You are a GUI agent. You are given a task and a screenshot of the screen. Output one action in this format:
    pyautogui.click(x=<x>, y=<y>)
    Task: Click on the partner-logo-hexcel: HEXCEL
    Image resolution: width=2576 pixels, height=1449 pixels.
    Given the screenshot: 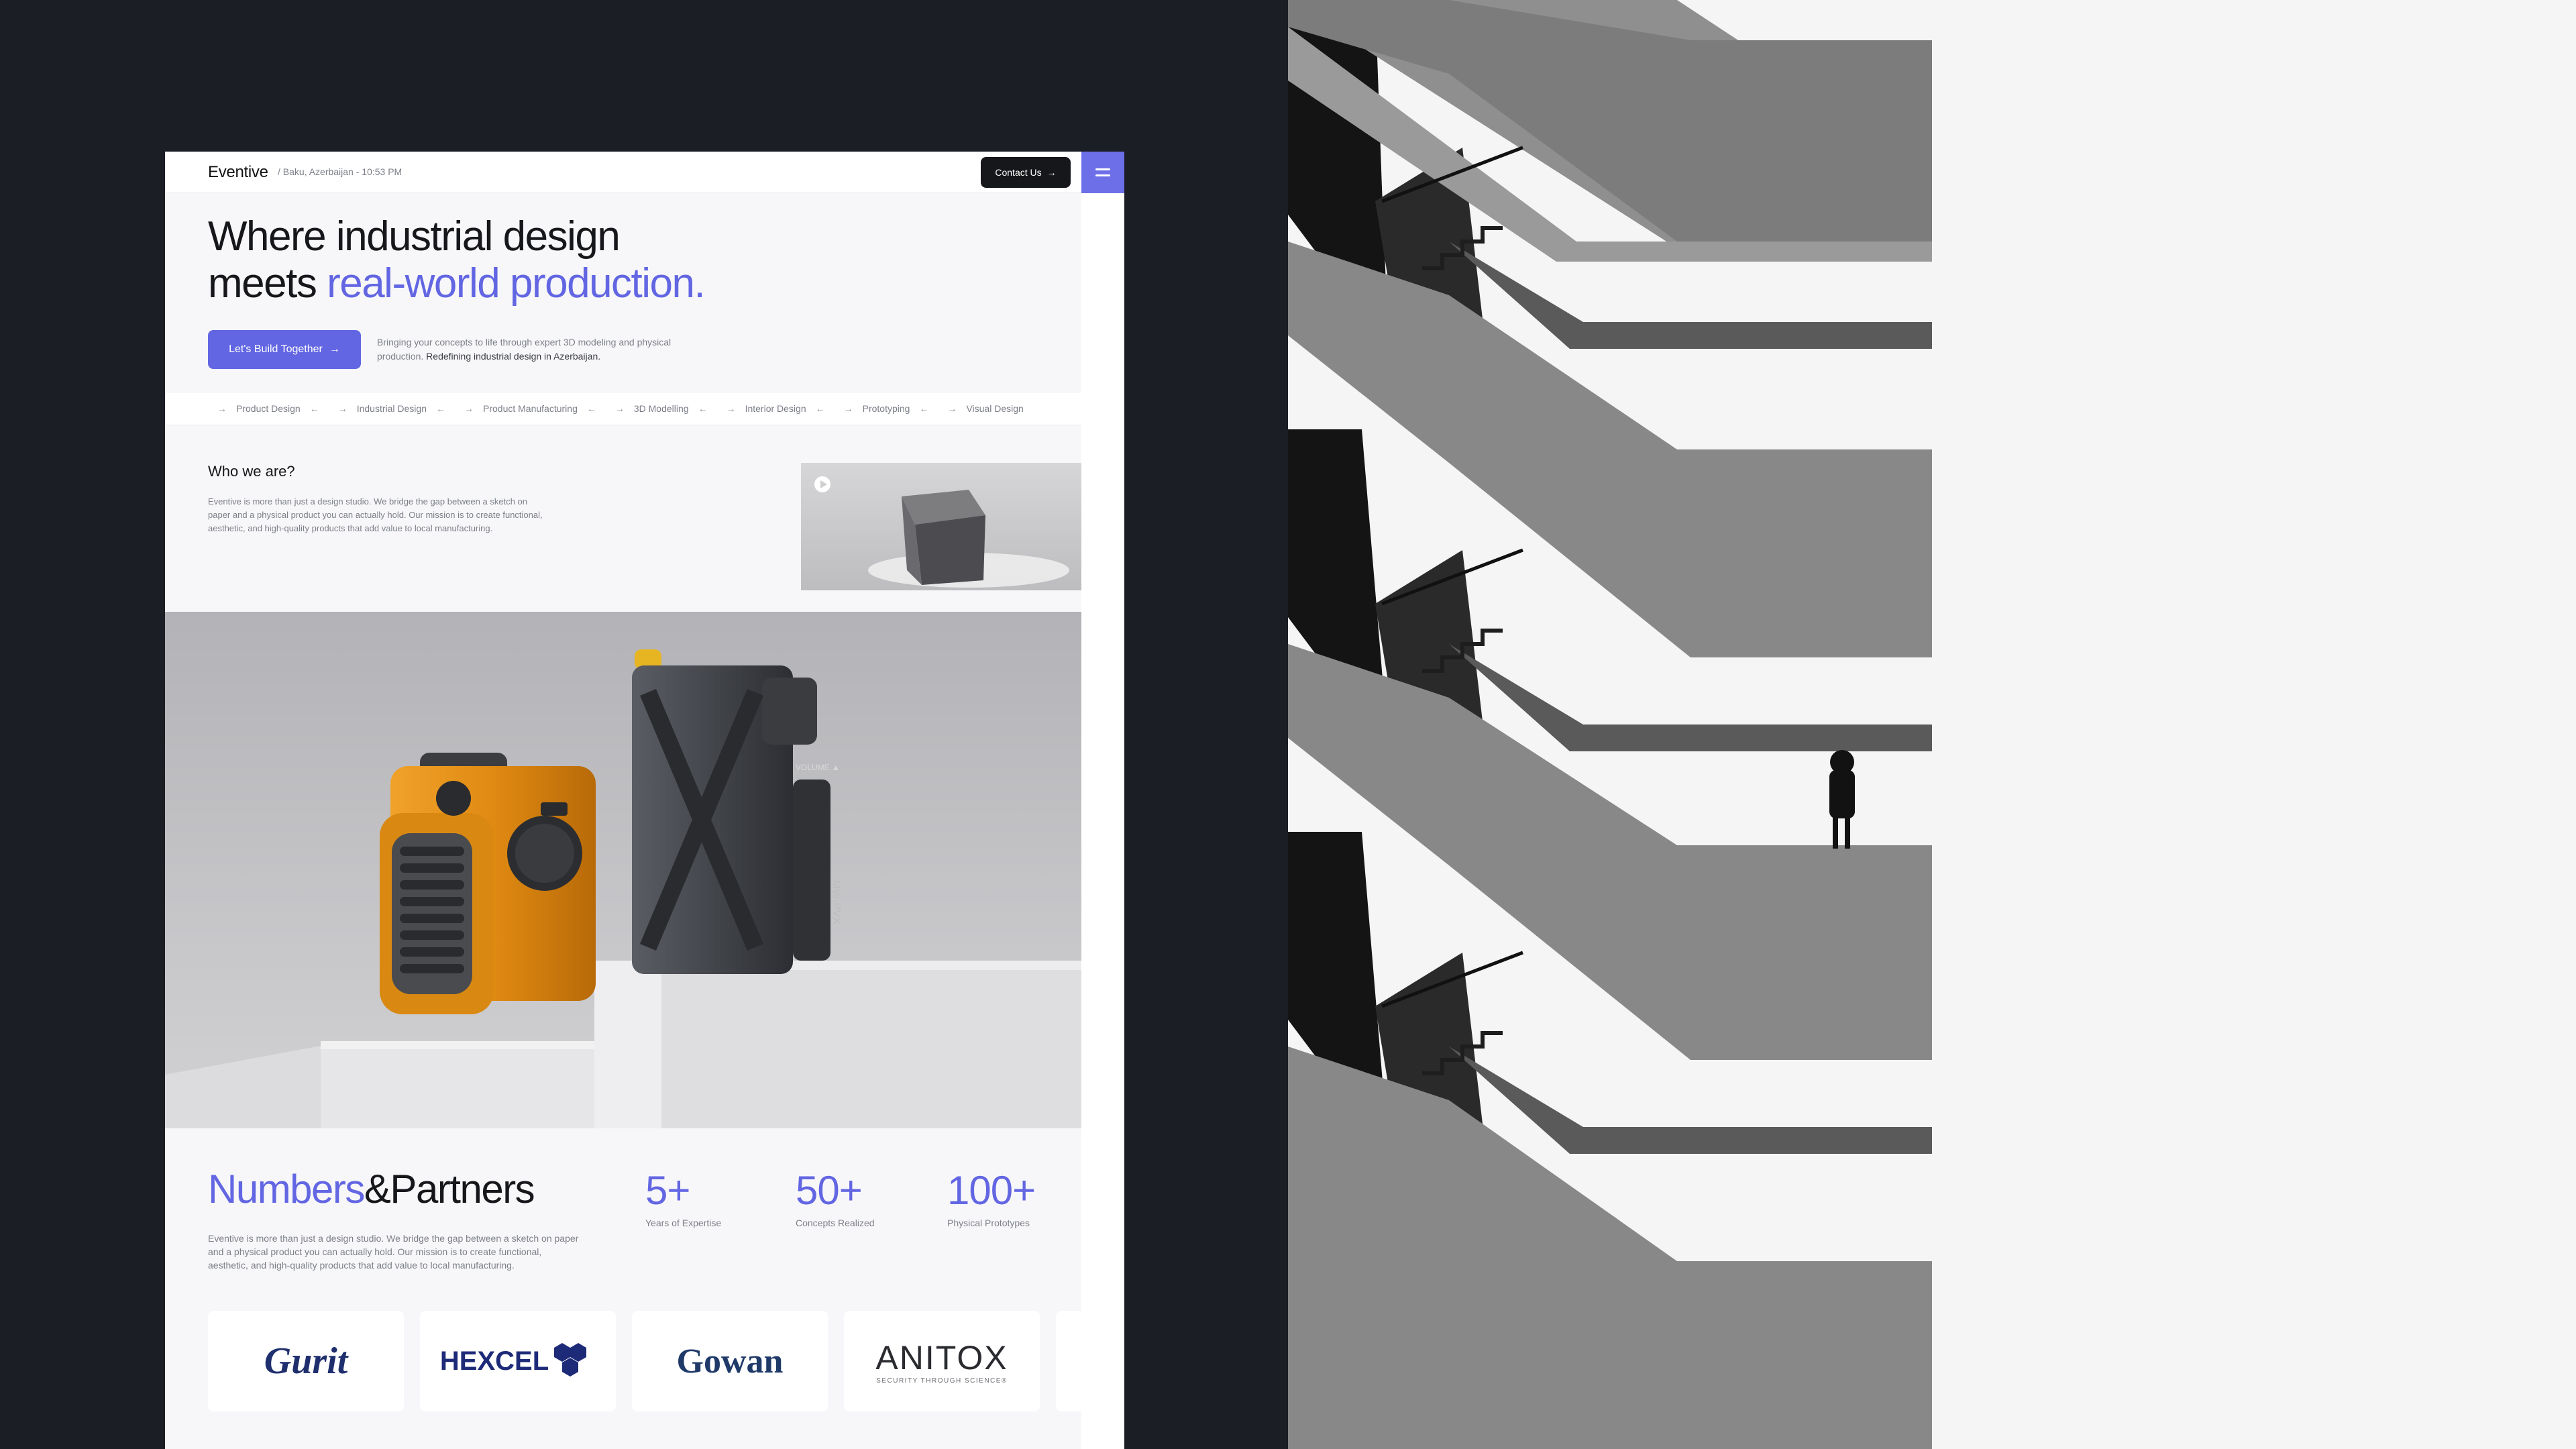 What is the action you would take?
    pyautogui.click(x=518, y=1361)
    